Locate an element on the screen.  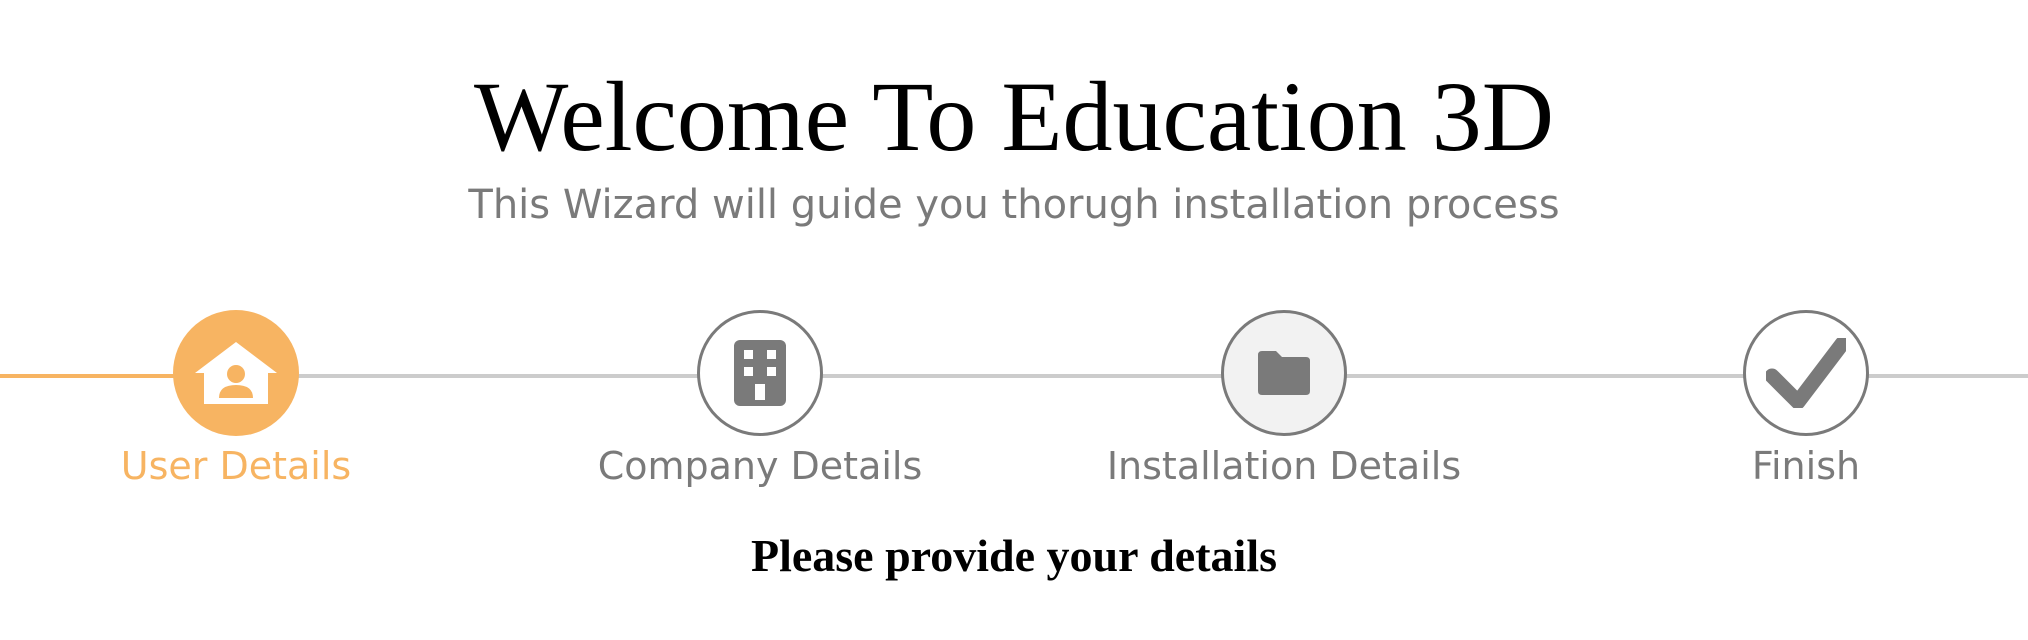
folder-icon is located at coordinates (1284, 373).